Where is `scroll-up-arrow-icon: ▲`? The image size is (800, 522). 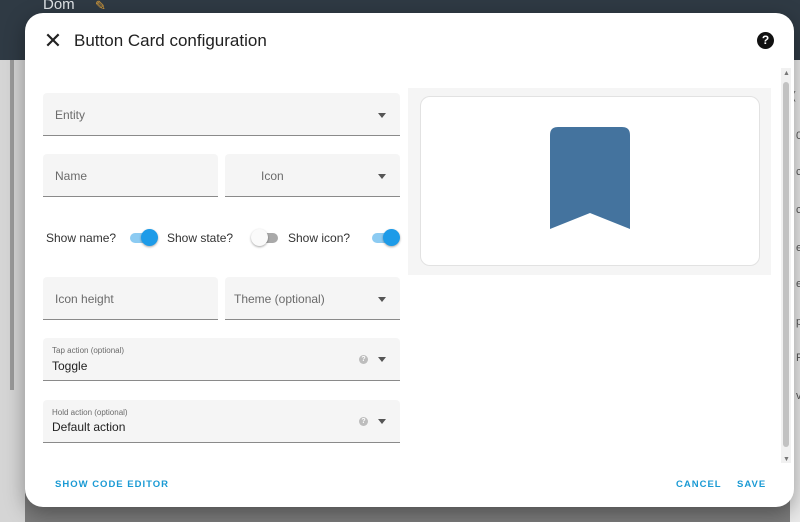
scroll-up-arrow-icon: ▲ is located at coordinates (786, 73).